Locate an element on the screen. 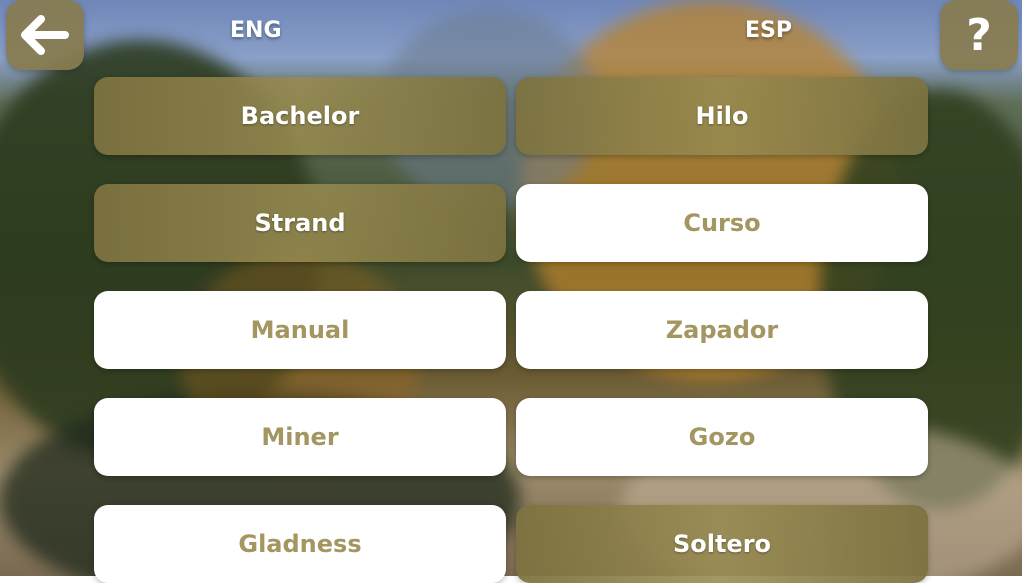 This screenshot has width=1022, height=583. left-card-3: Manual is located at coordinates (300, 330).